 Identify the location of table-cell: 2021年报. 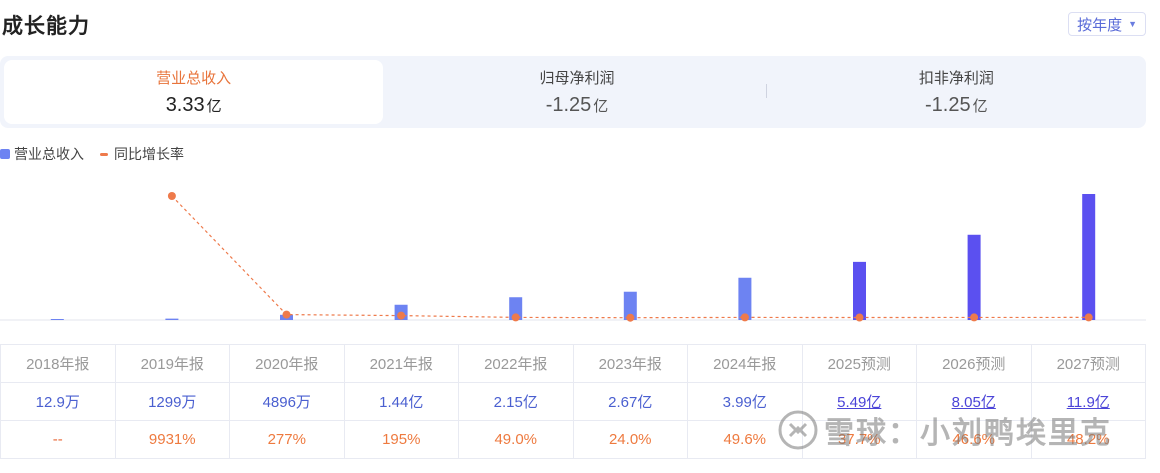
(401, 363).